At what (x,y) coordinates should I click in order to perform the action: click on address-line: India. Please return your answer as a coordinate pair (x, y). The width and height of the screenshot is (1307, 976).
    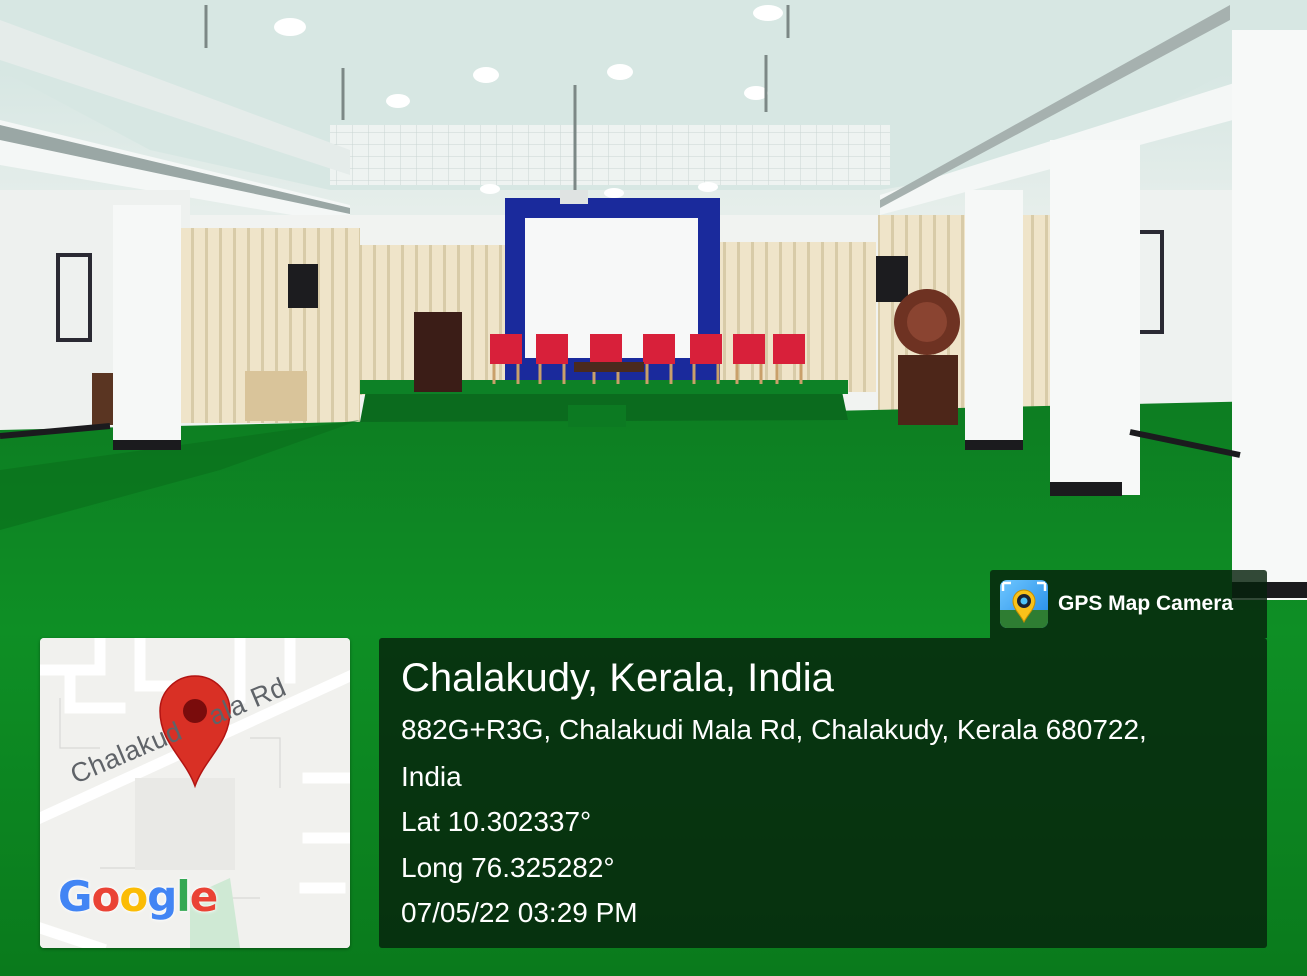
    Looking at the image, I should click on (431, 776).